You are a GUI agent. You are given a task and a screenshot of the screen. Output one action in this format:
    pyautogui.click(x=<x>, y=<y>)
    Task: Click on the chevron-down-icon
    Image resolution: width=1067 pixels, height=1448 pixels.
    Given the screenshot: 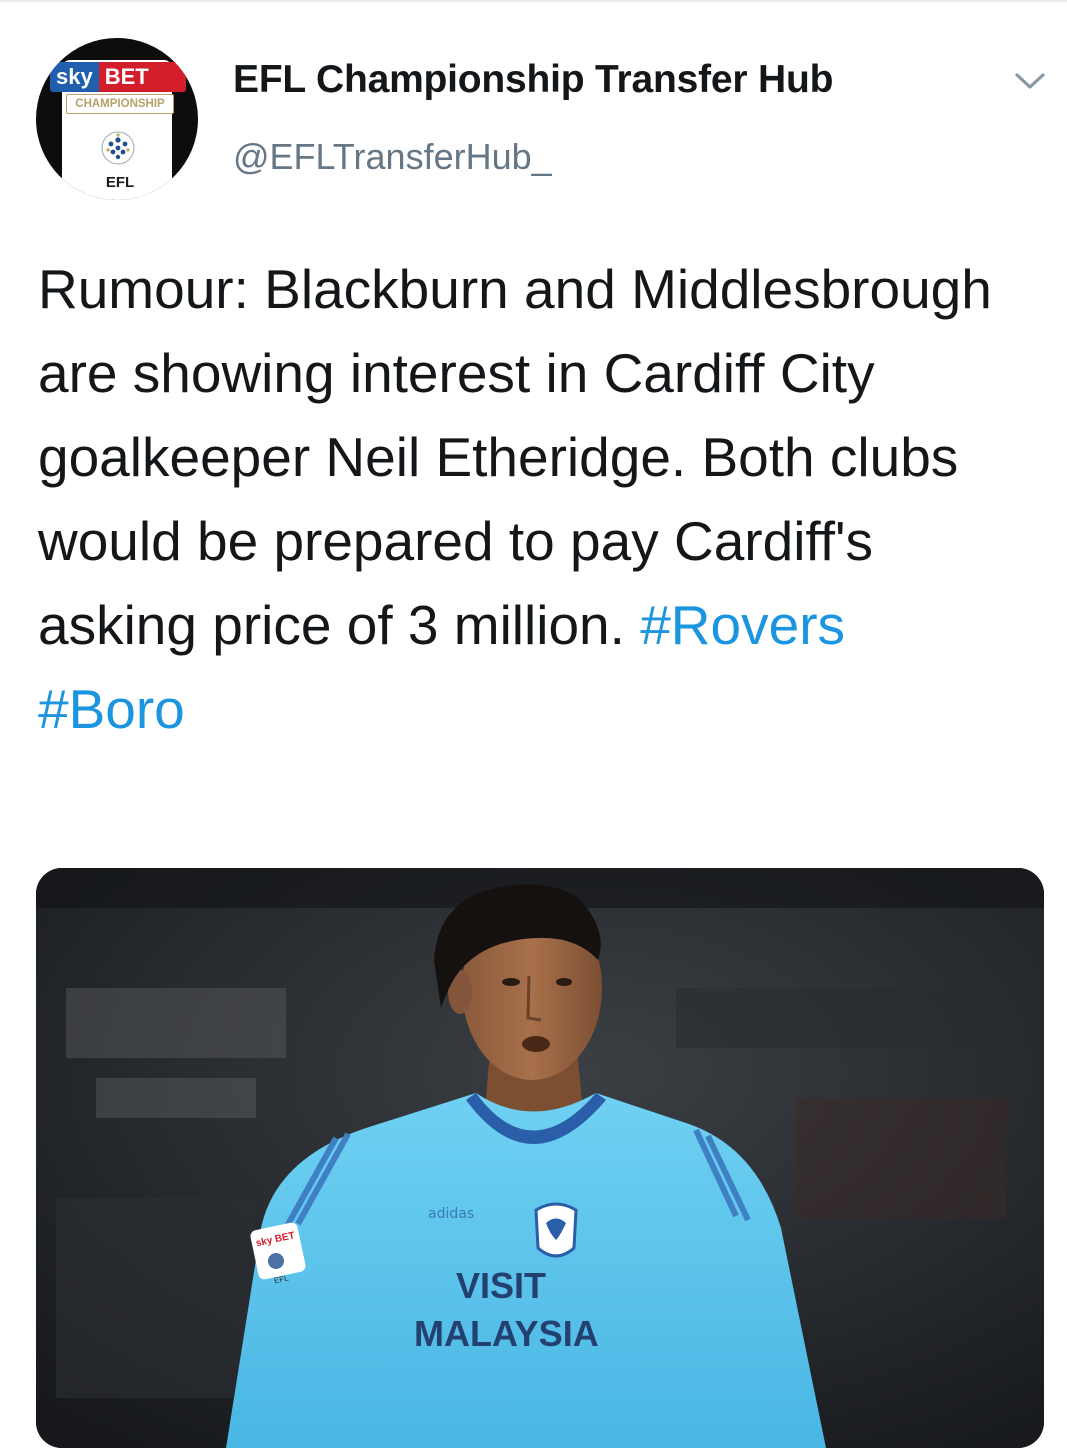 What is the action you would take?
    pyautogui.click(x=1030, y=81)
    